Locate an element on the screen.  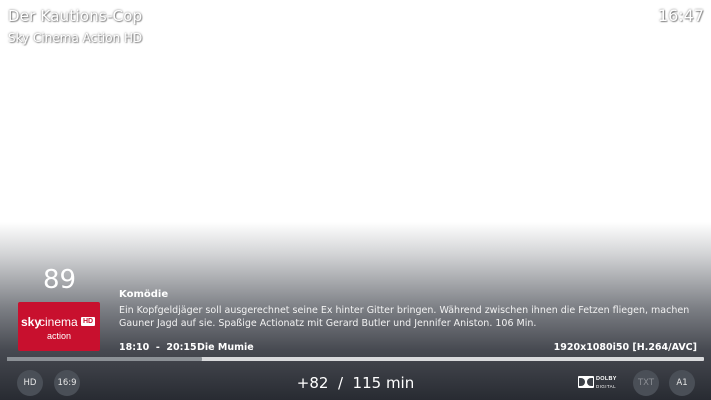
logo-cinema-text: cinema is located at coordinates (58, 322).